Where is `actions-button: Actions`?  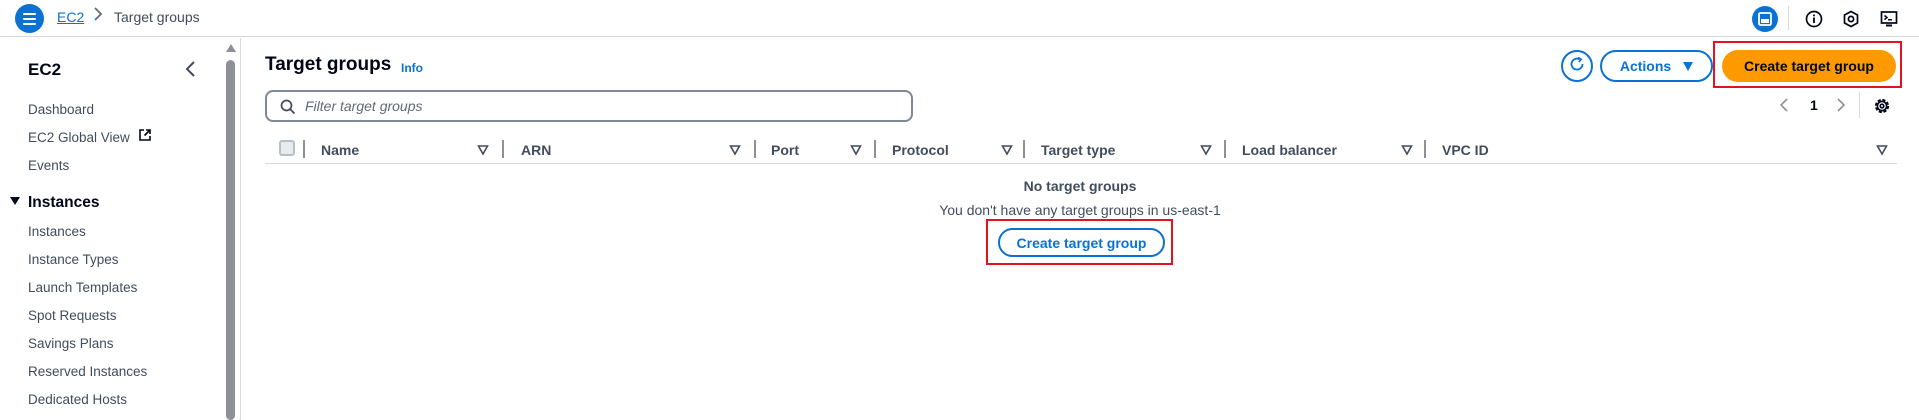 actions-button: Actions is located at coordinates (1656, 66).